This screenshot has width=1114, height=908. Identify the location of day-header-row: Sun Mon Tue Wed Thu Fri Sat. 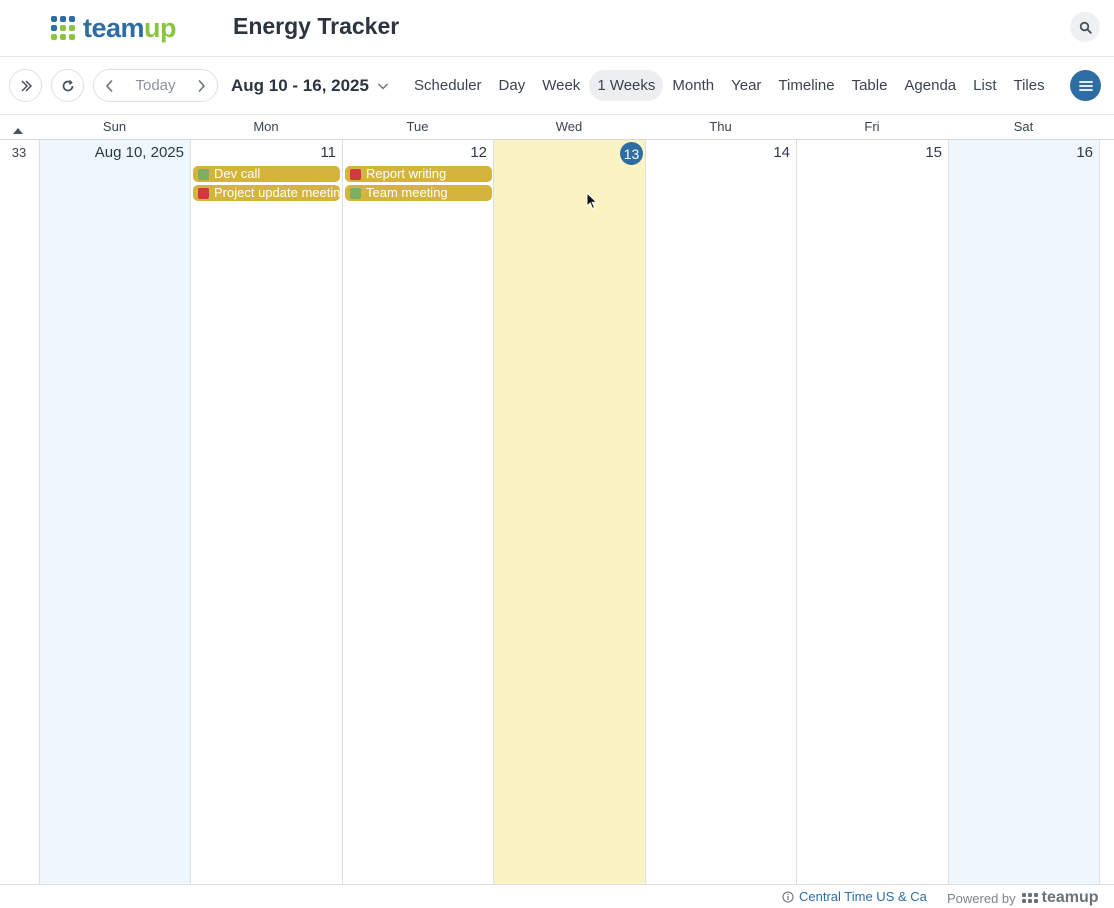
(557, 127).